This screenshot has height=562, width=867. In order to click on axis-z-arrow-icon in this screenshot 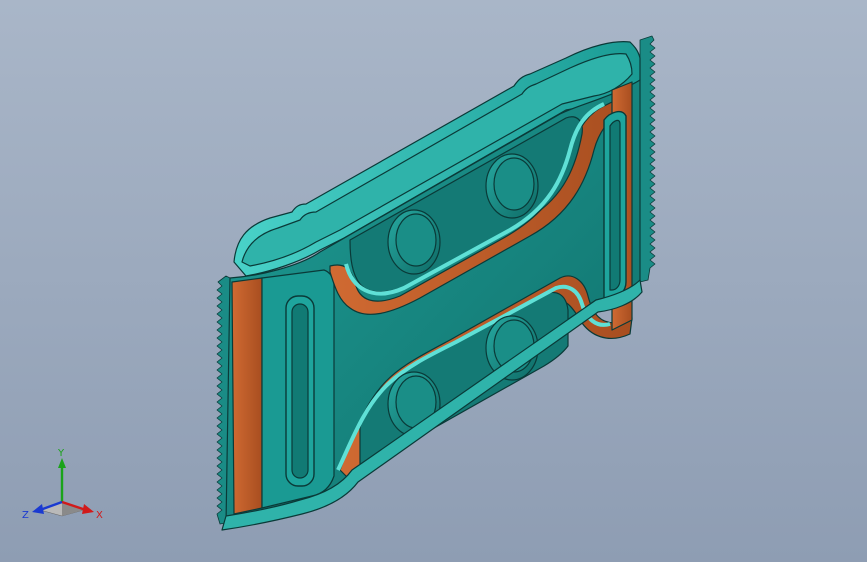, I will do `click(38, 509)`.